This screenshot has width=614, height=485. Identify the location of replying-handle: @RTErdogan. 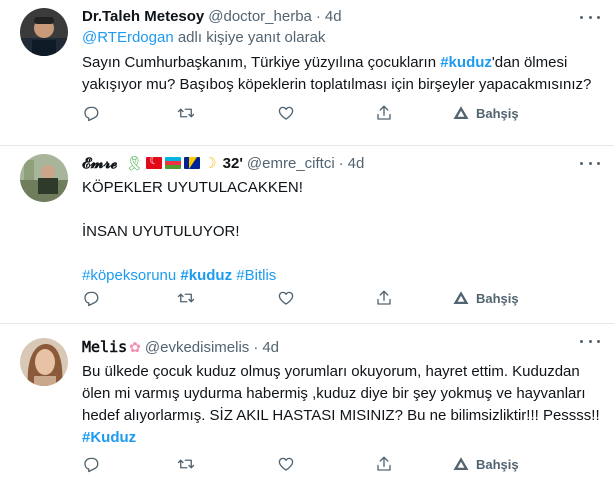
(128, 37).